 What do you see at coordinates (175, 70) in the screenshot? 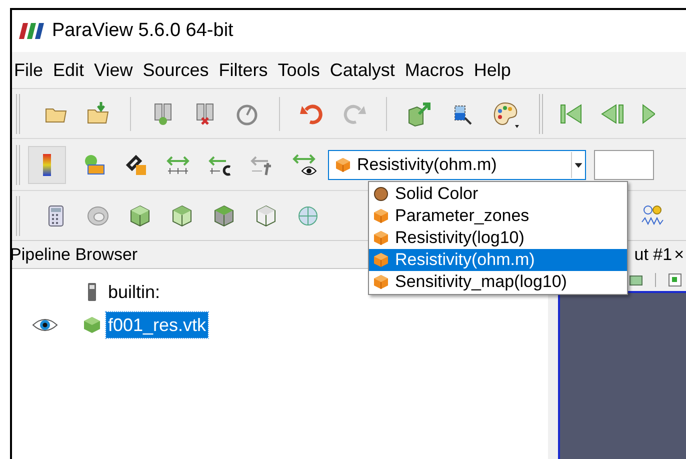
I see `menu-item: Sources` at bounding box center [175, 70].